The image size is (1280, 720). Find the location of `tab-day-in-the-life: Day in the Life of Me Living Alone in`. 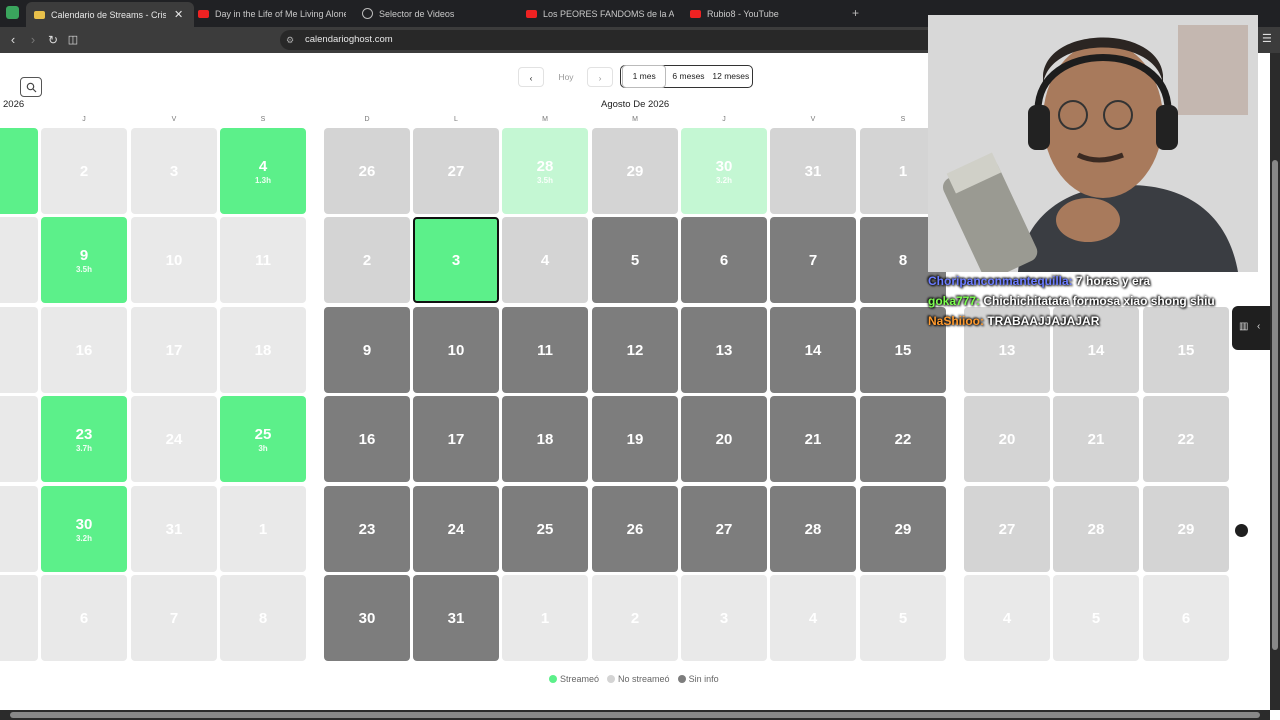

tab-day-in-the-life: Day in the Life of Me Living Alone in is located at coordinates (272, 13).